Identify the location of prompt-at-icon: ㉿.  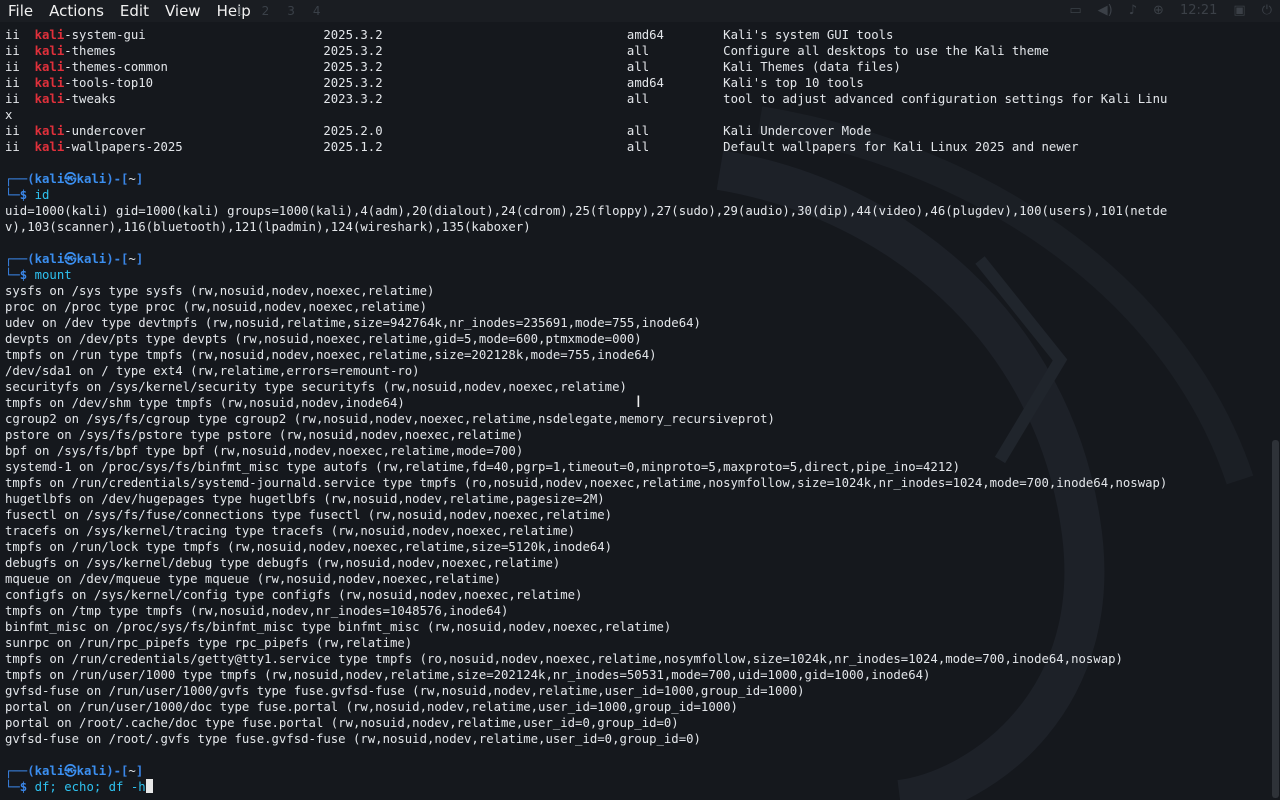
(70, 179).